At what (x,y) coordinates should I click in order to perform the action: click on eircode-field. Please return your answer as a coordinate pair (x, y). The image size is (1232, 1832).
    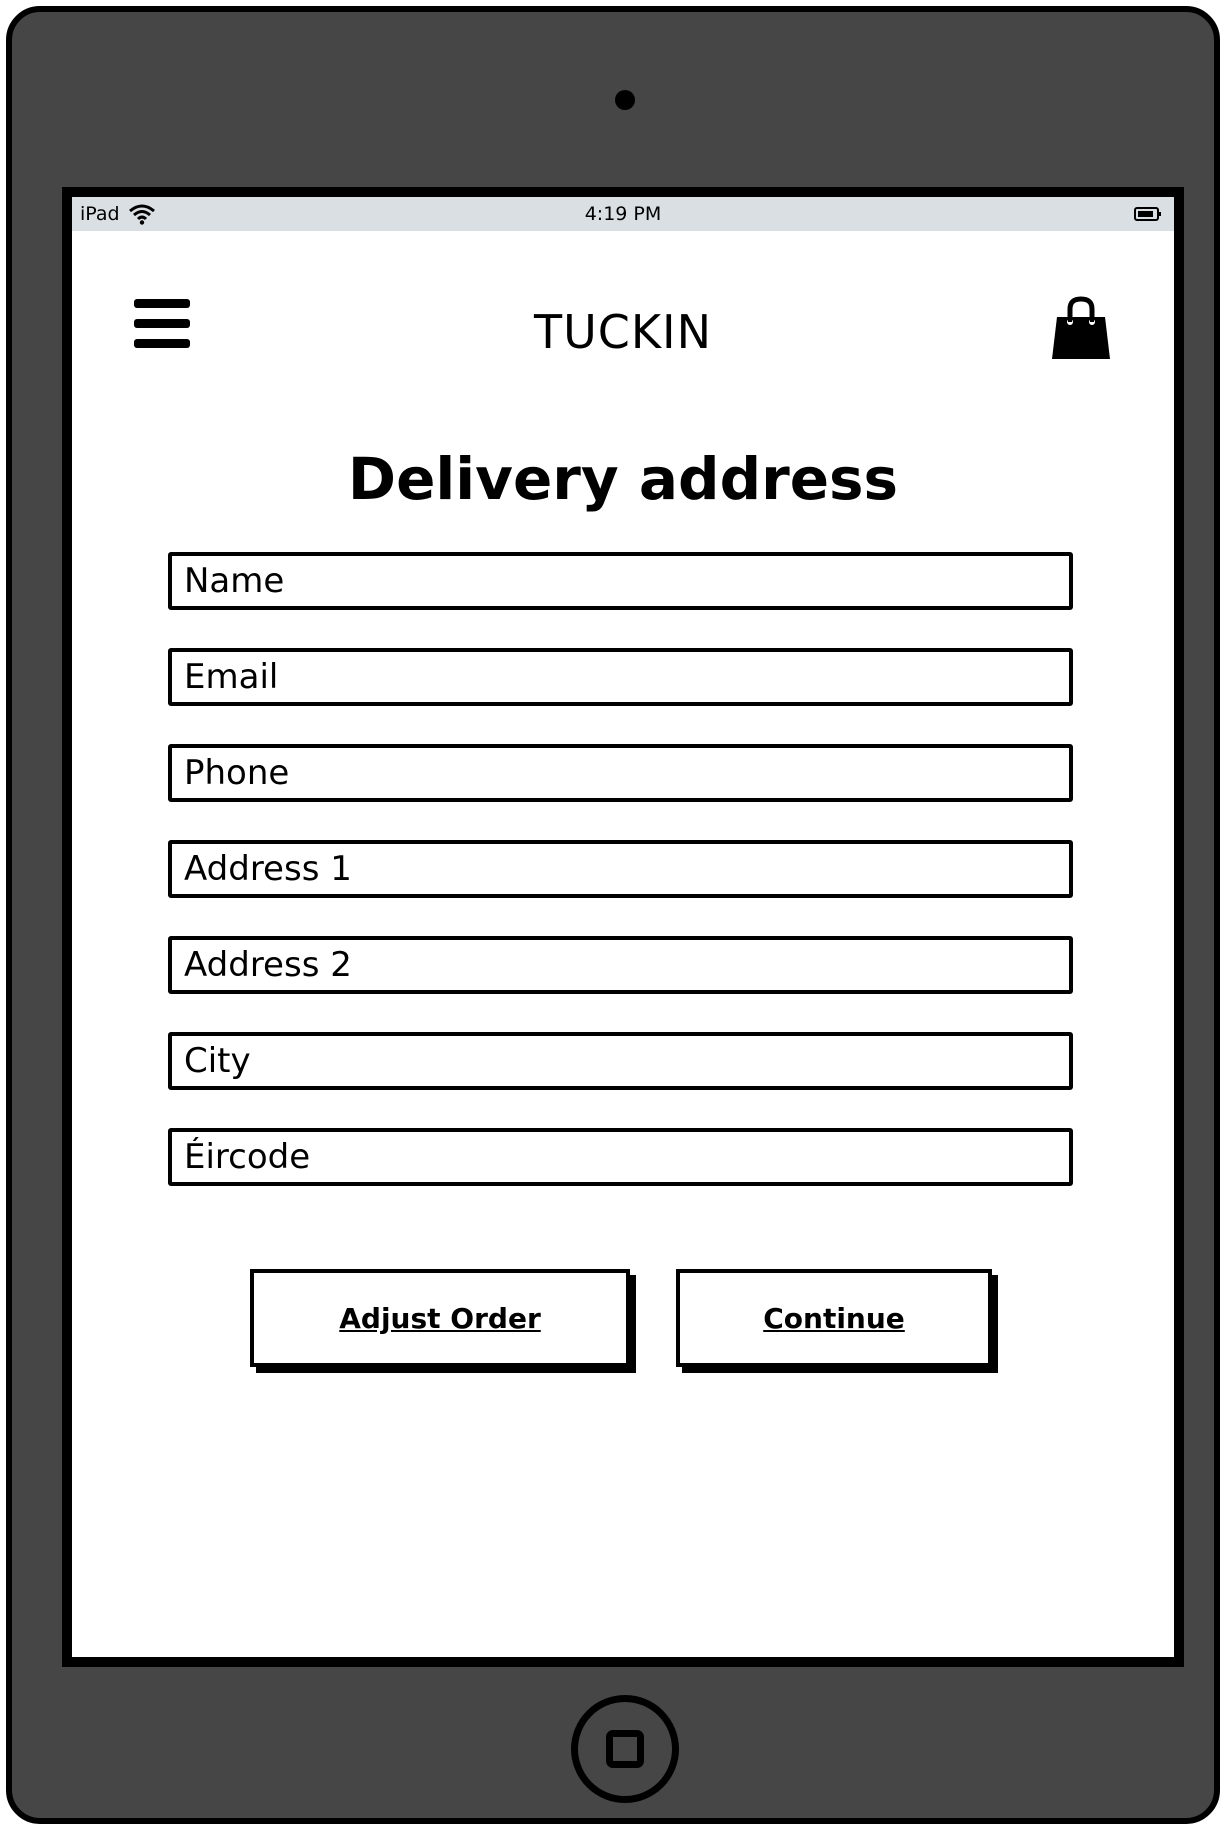
    Looking at the image, I should click on (620, 1157).